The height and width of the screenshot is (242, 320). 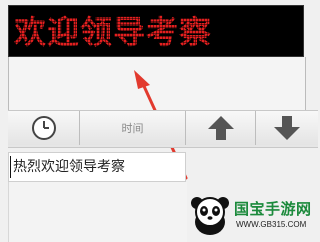 I want to click on watermark-url: WWW.GB315.COM, so click(x=271, y=224).